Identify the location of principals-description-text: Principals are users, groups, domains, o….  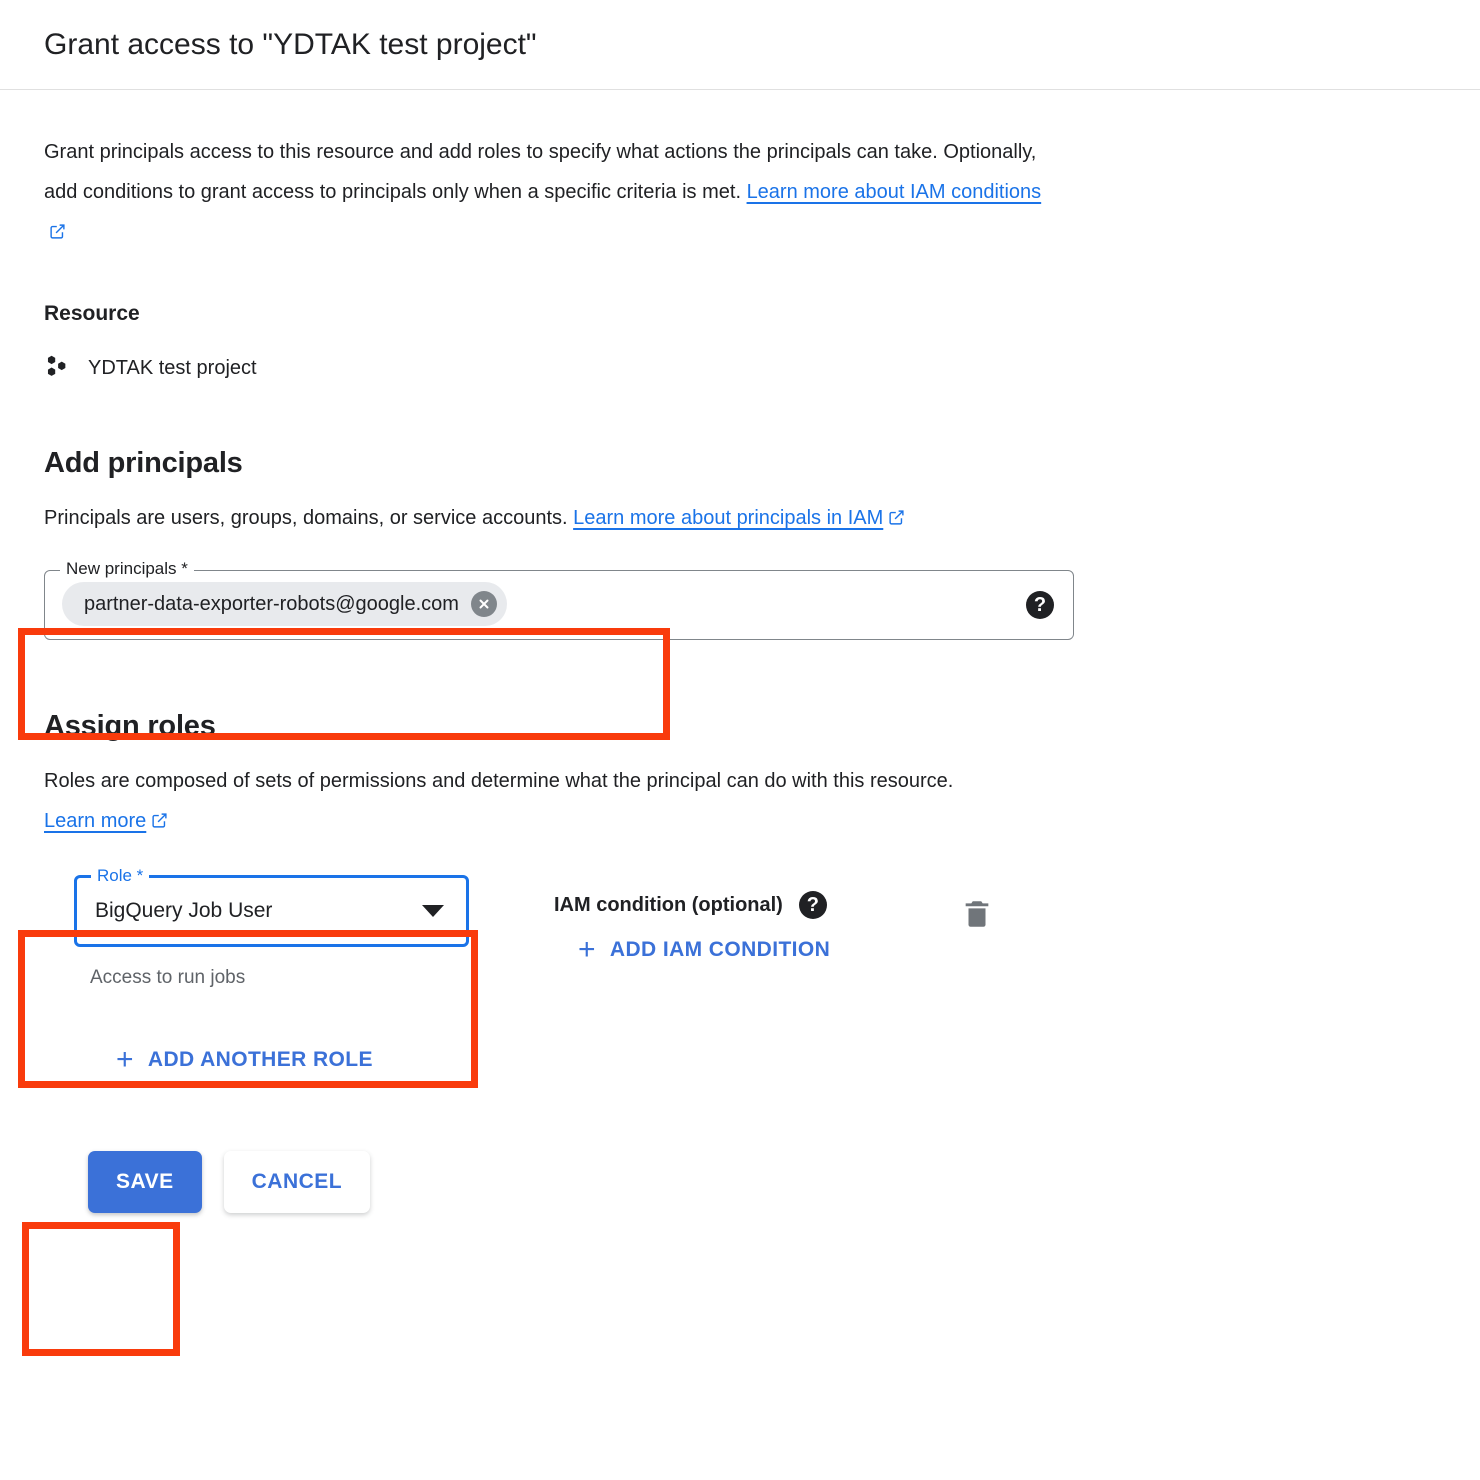
(309, 518).